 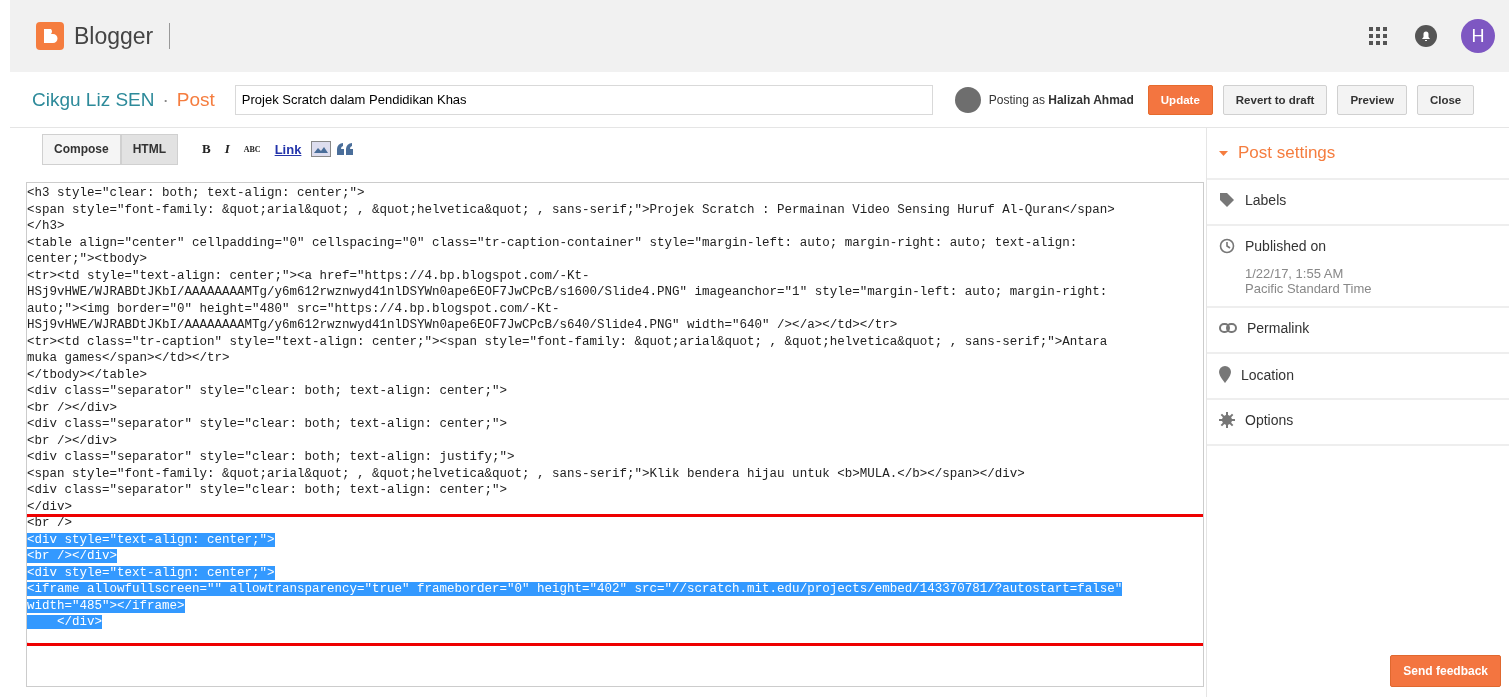 I want to click on settings-item: Permalink, so click(x=1278, y=328).